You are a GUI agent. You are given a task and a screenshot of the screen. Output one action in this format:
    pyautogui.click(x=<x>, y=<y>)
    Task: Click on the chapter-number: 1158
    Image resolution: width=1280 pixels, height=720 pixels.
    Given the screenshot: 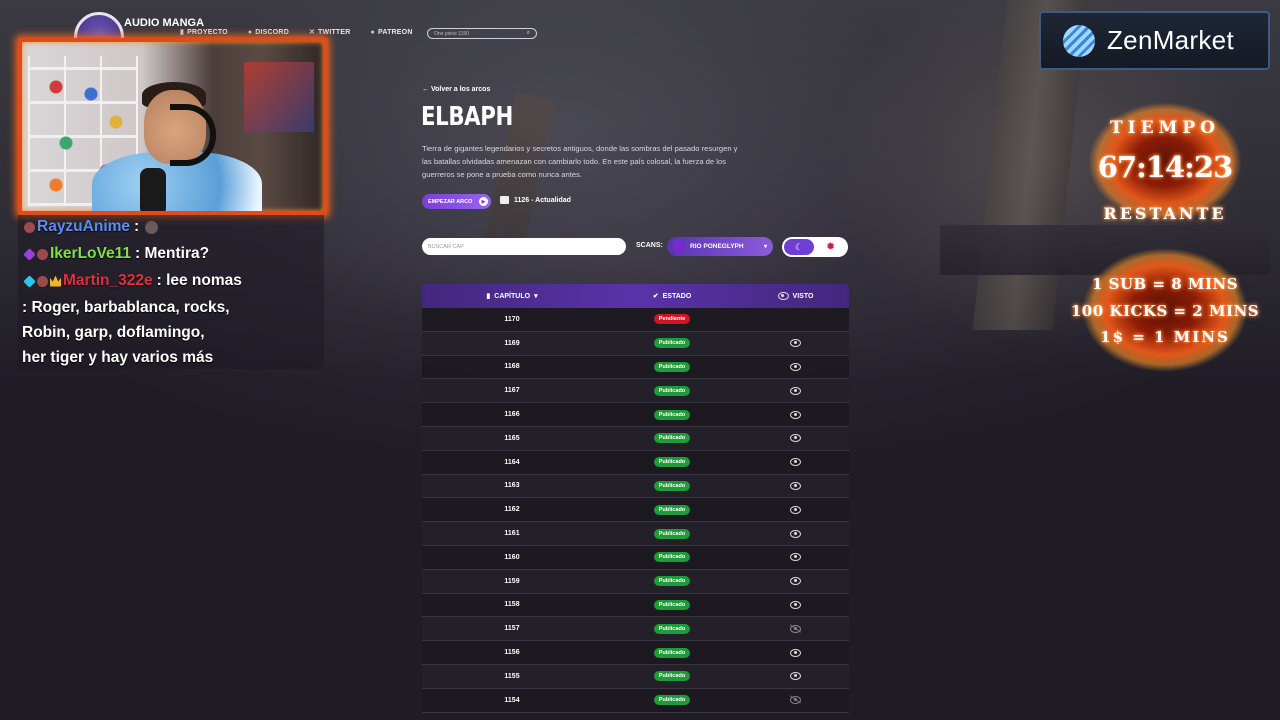 What is the action you would take?
    pyautogui.click(x=512, y=605)
    